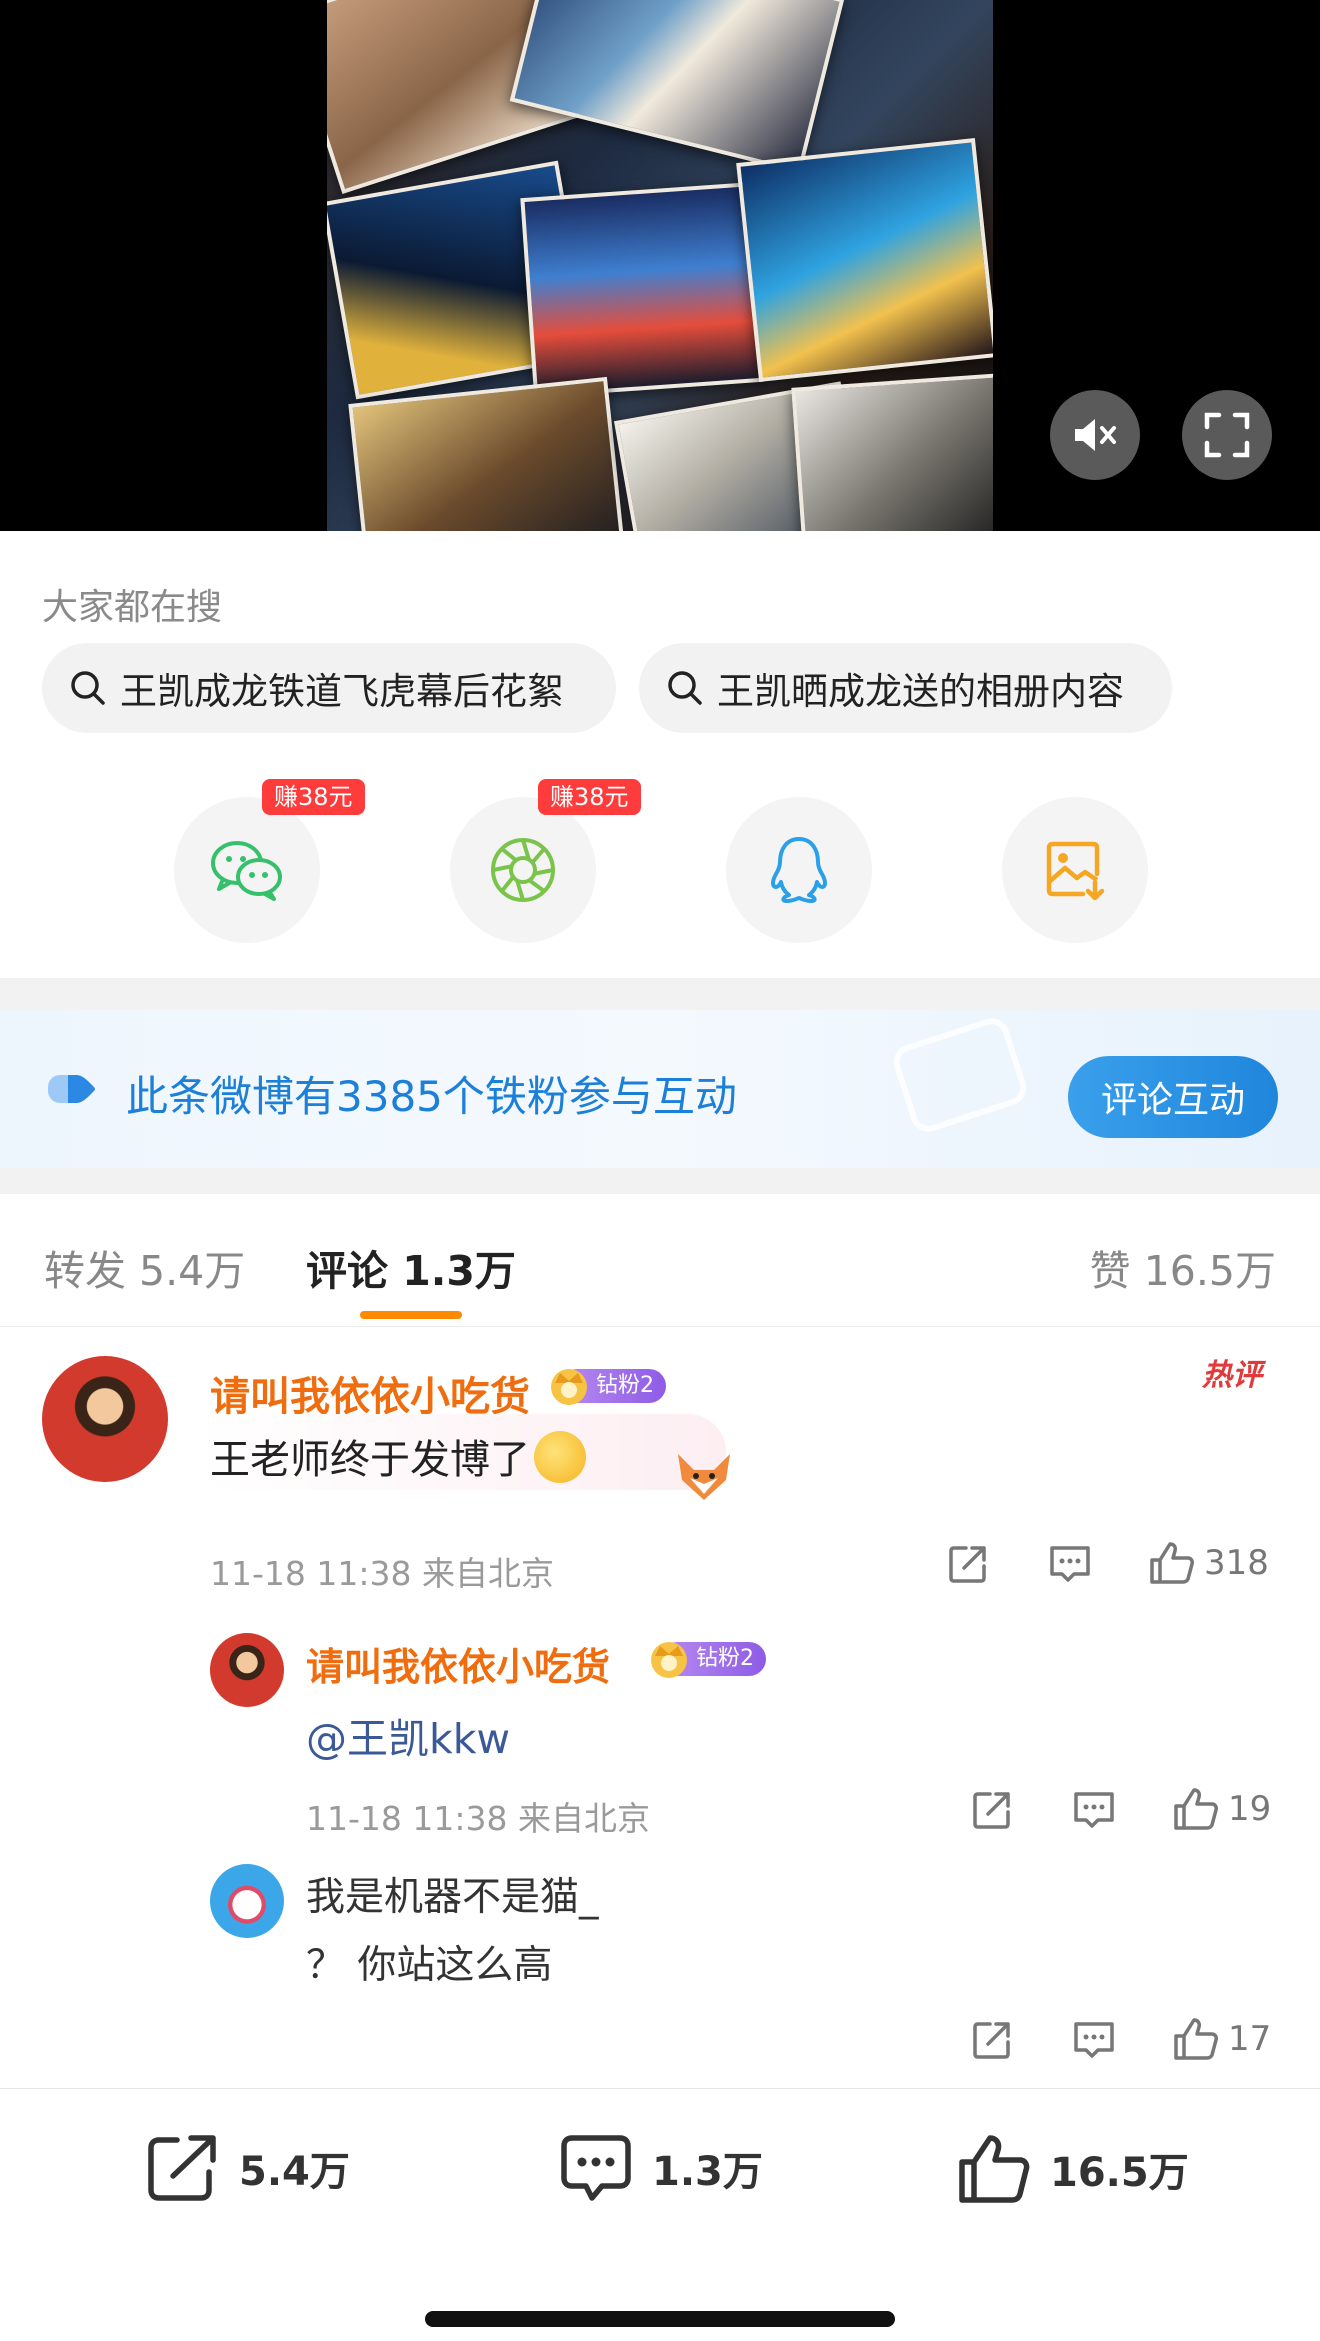  What do you see at coordinates (1236, 1563) in the screenshot?
I see `like-count: 318` at bounding box center [1236, 1563].